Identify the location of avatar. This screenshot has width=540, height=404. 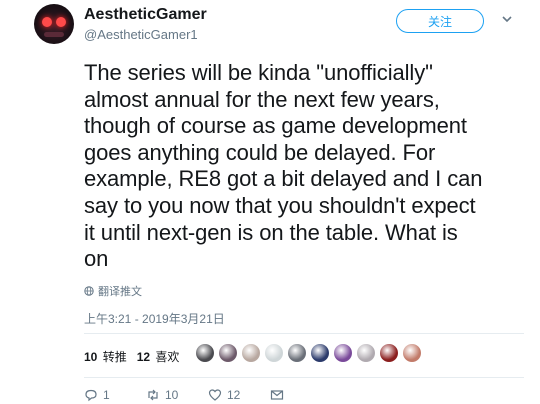
(54, 24).